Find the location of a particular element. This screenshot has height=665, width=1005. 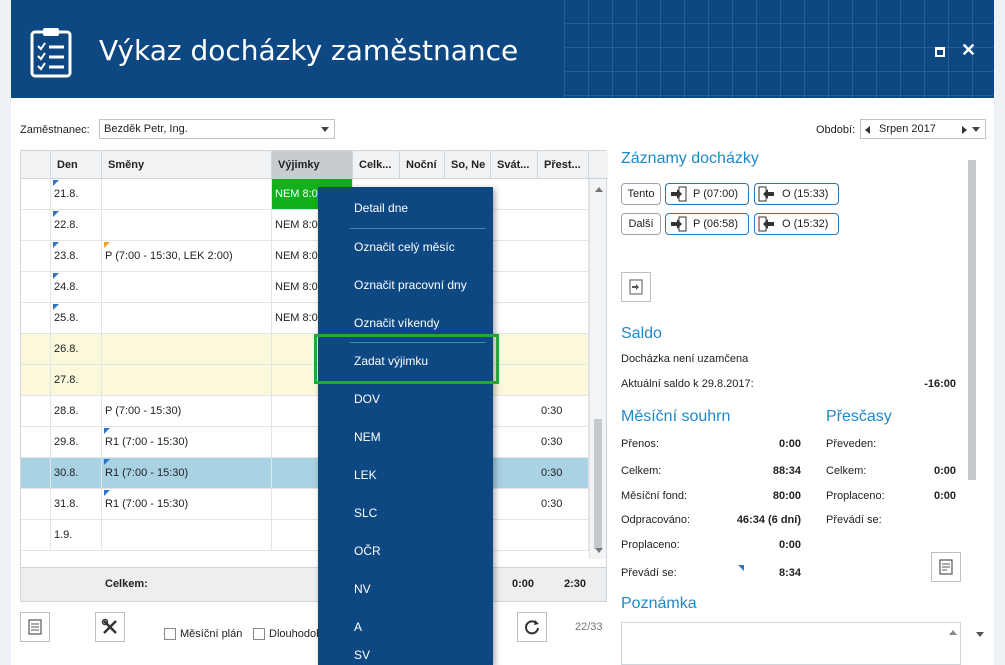

day-cell: 24.8. is located at coordinates (76, 287).